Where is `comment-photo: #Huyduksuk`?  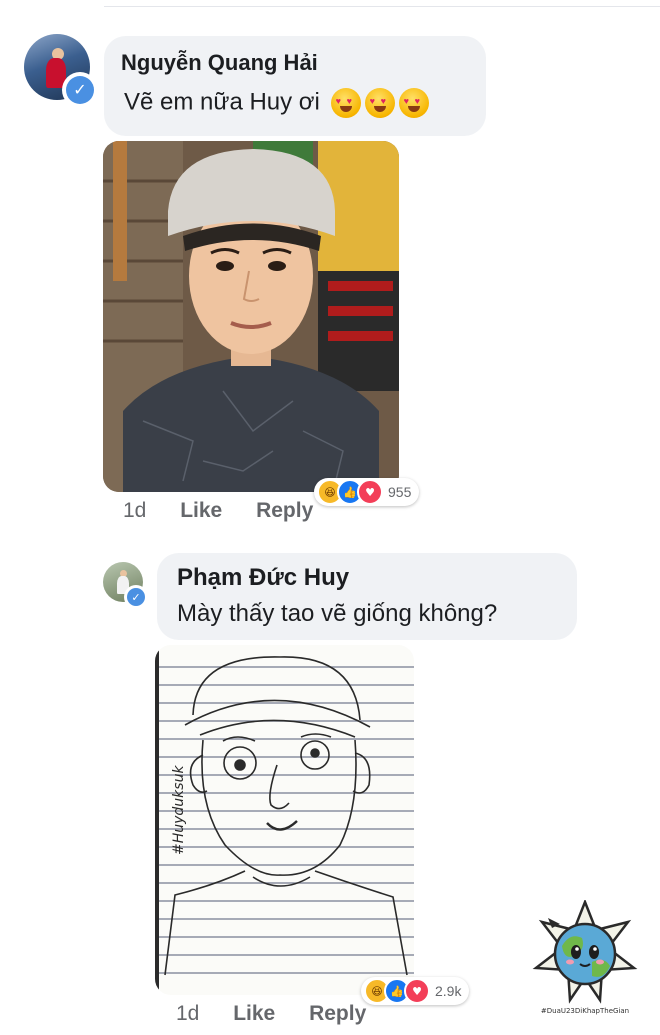 comment-photo: #Huyduksuk is located at coordinates (284, 820).